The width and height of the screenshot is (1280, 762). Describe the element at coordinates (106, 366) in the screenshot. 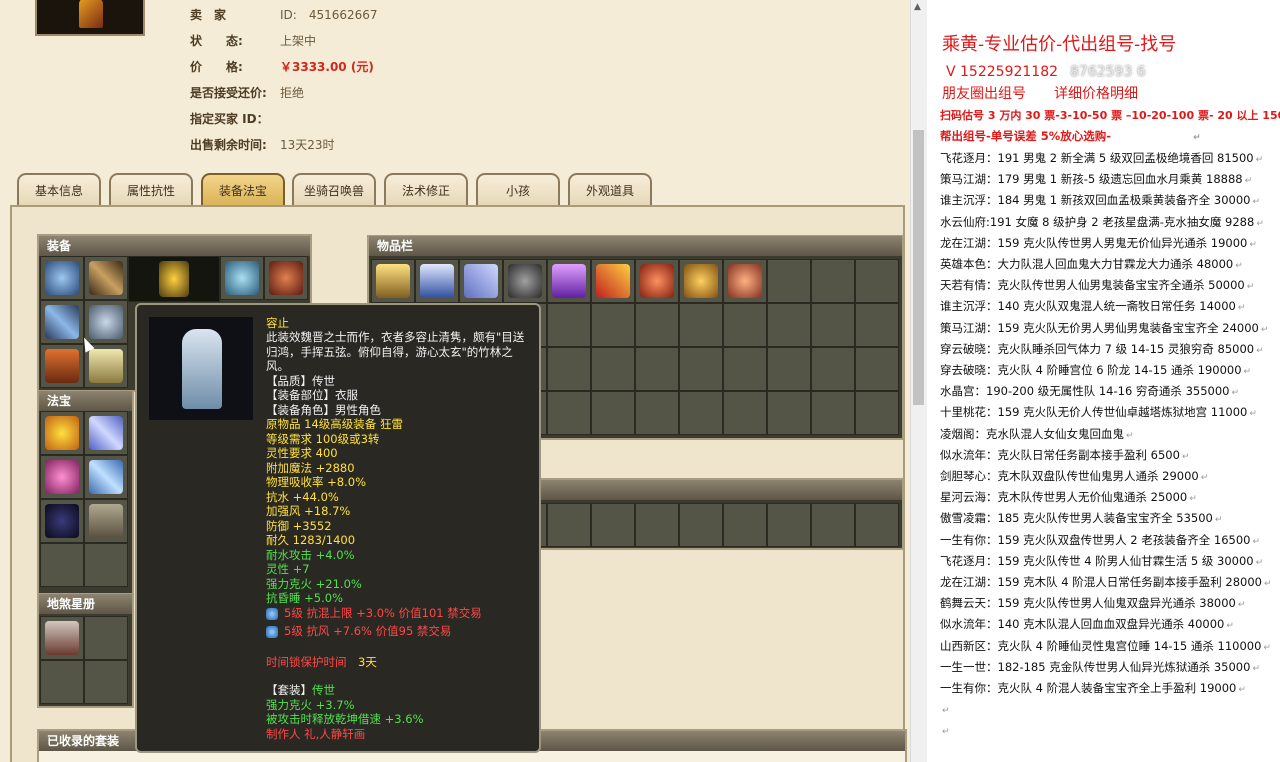

I see `equip-slot-boots` at that location.